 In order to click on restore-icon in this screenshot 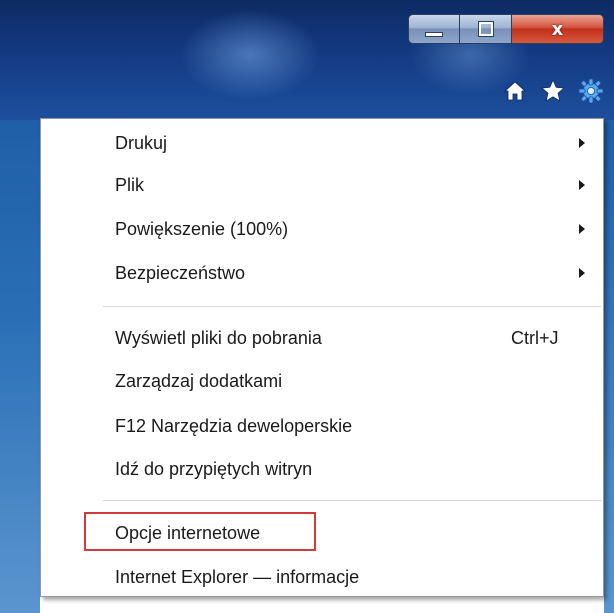, I will do `click(485, 29)`.